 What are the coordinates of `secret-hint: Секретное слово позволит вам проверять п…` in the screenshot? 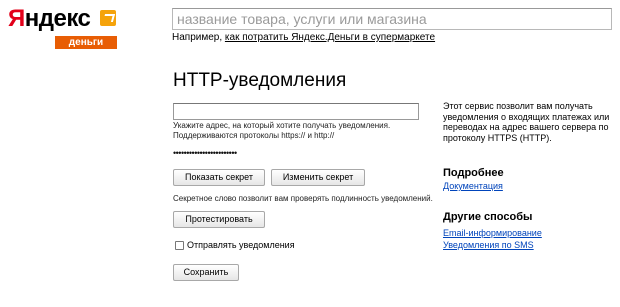 It's located at (303, 198).